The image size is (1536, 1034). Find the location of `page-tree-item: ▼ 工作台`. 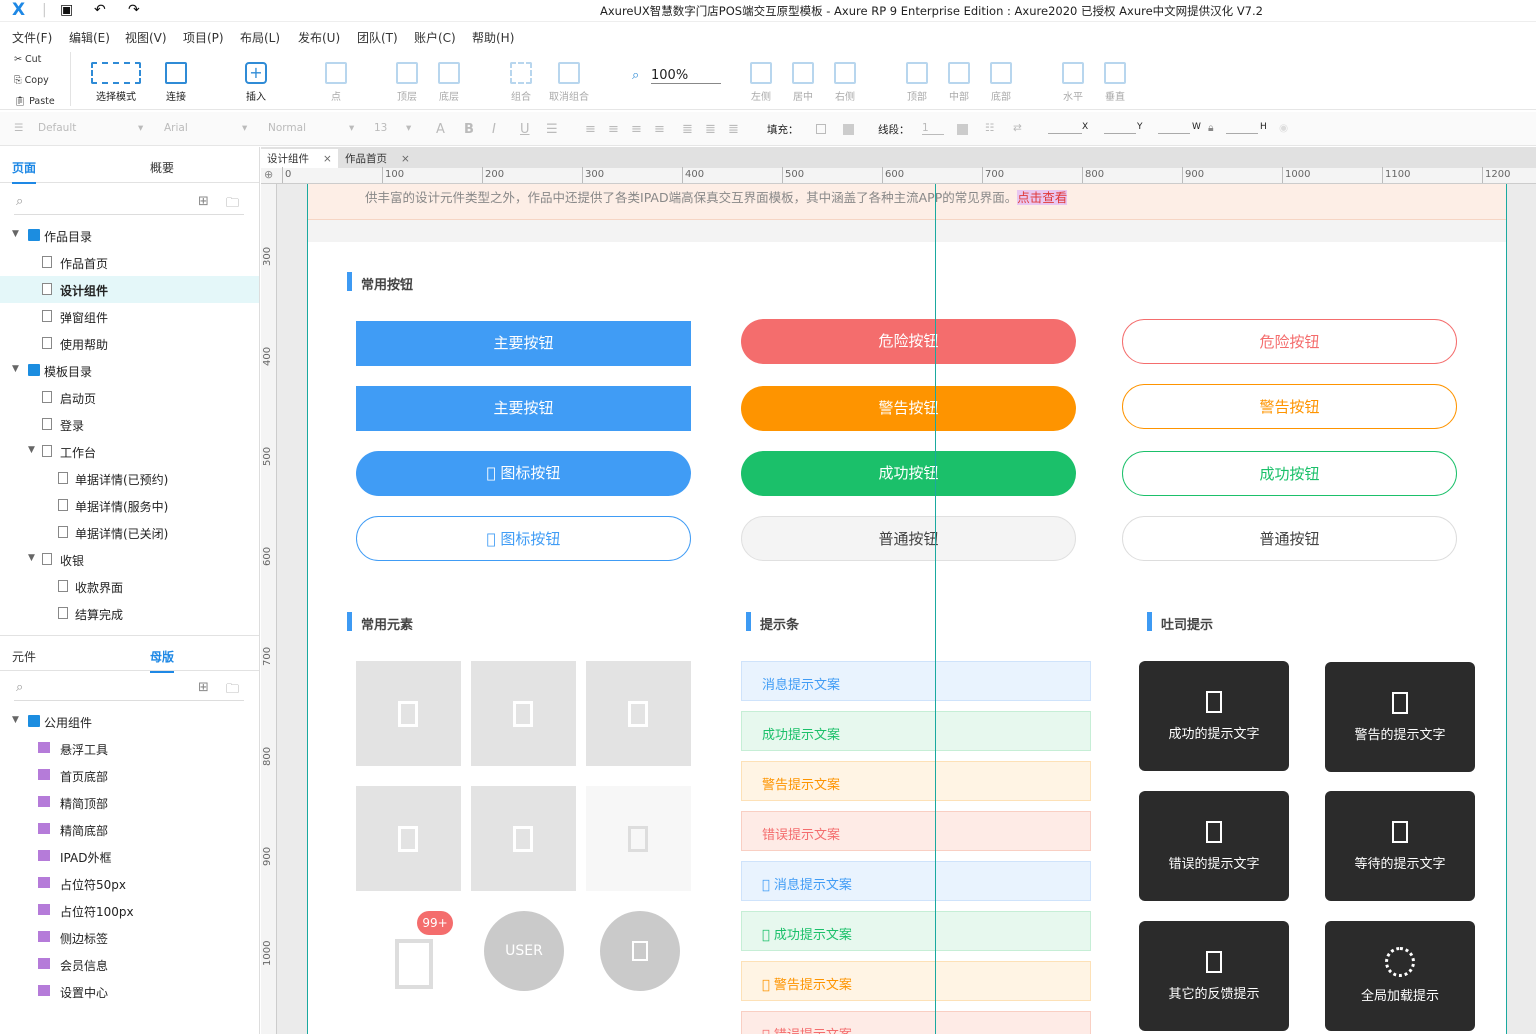

page-tree-item: ▼ 工作台 is located at coordinates (129, 451).